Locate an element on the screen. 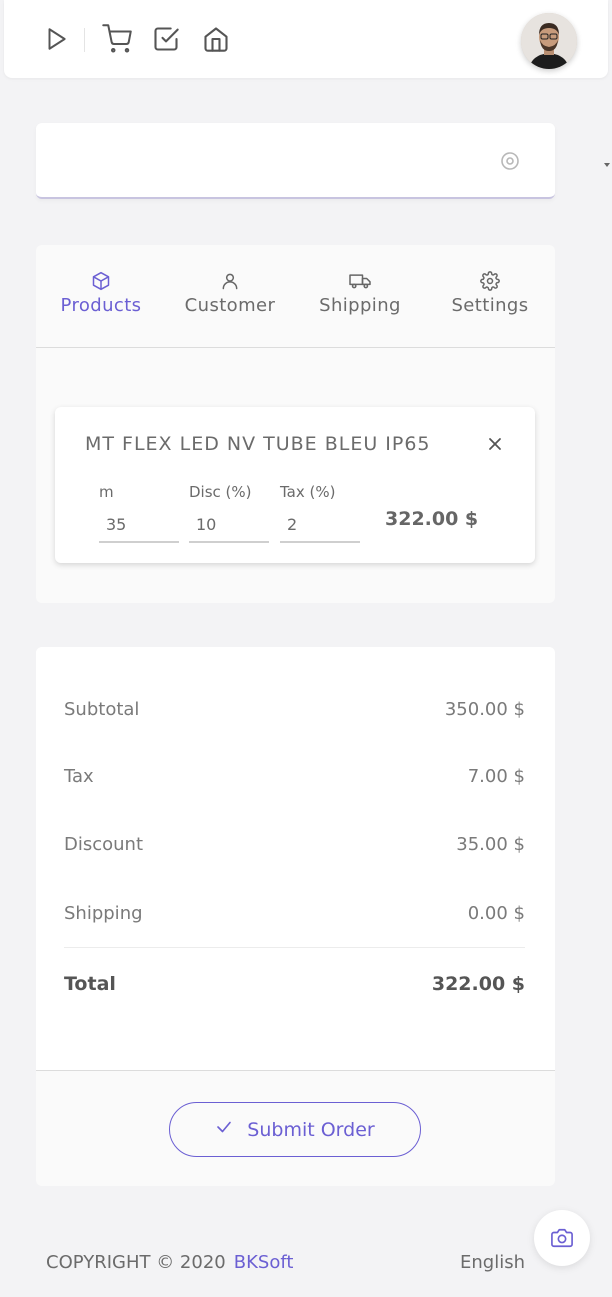 This screenshot has height=1297, width=612. total-label: Total is located at coordinates (90, 984).